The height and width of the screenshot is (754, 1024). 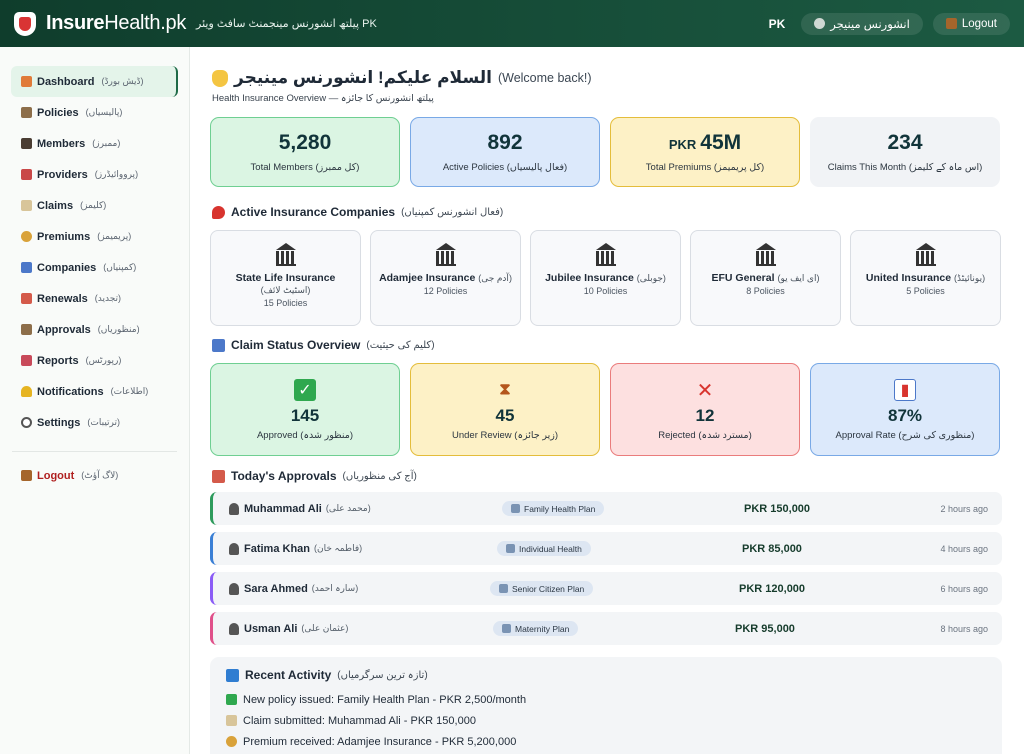 What do you see at coordinates (305, 142) in the screenshot?
I see `stat-number: 5,280` at bounding box center [305, 142].